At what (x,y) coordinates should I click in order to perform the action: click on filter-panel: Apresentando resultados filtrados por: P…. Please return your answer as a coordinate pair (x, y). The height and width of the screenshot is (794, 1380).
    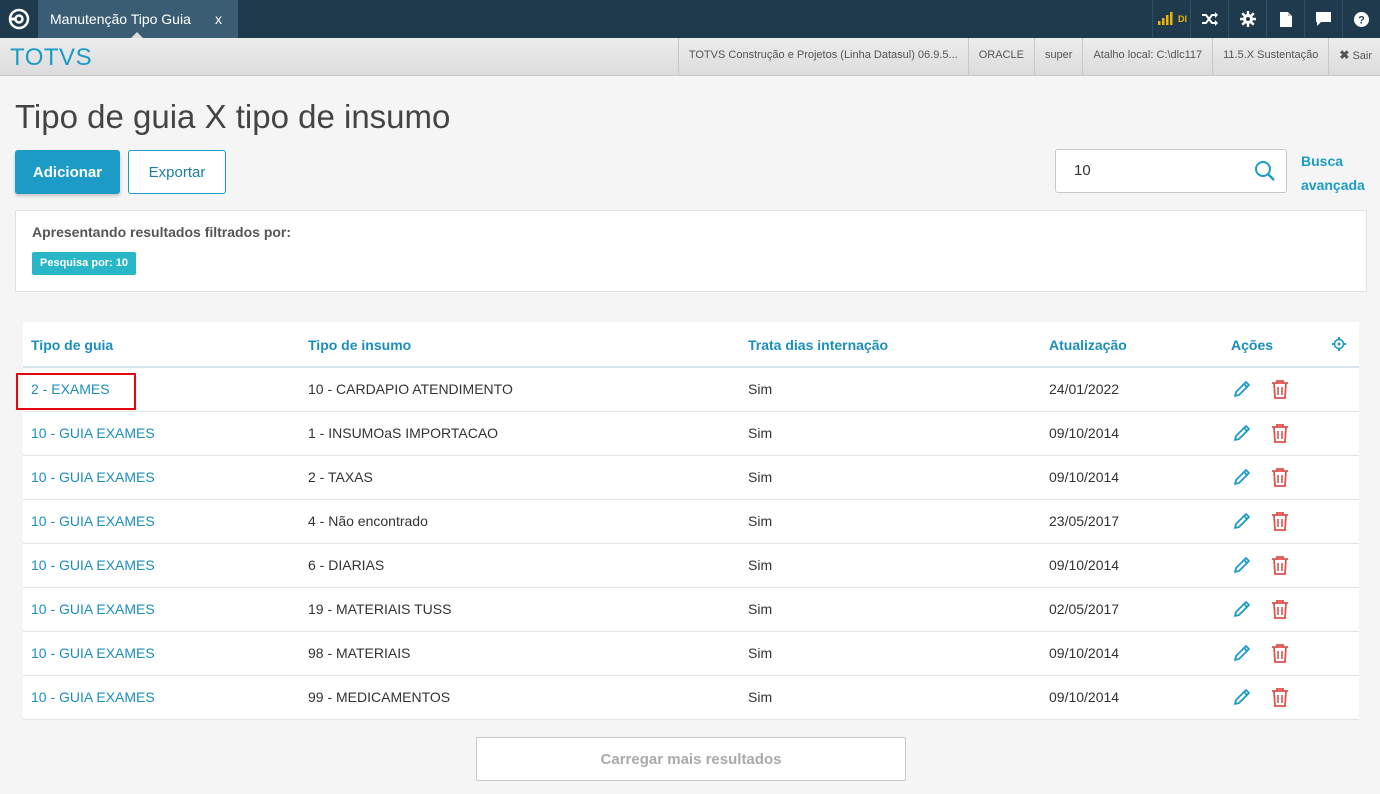
    Looking at the image, I should click on (691, 251).